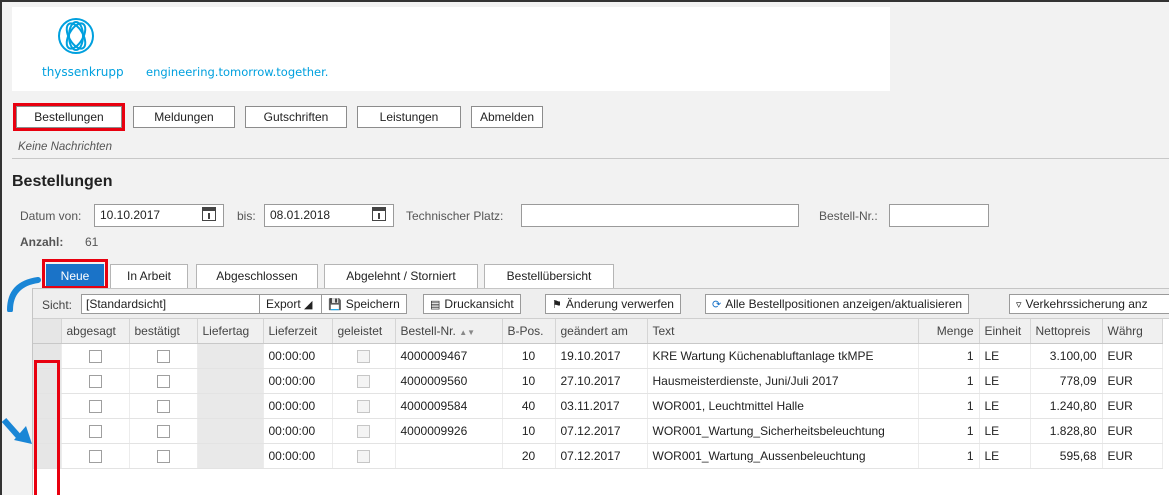 Image resolution: width=1169 pixels, height=495 pixels. Describe the element at coordinates (1086, 304) in the screenshot. I see `traffic-label: Verkehrssicherung anz` at that location.